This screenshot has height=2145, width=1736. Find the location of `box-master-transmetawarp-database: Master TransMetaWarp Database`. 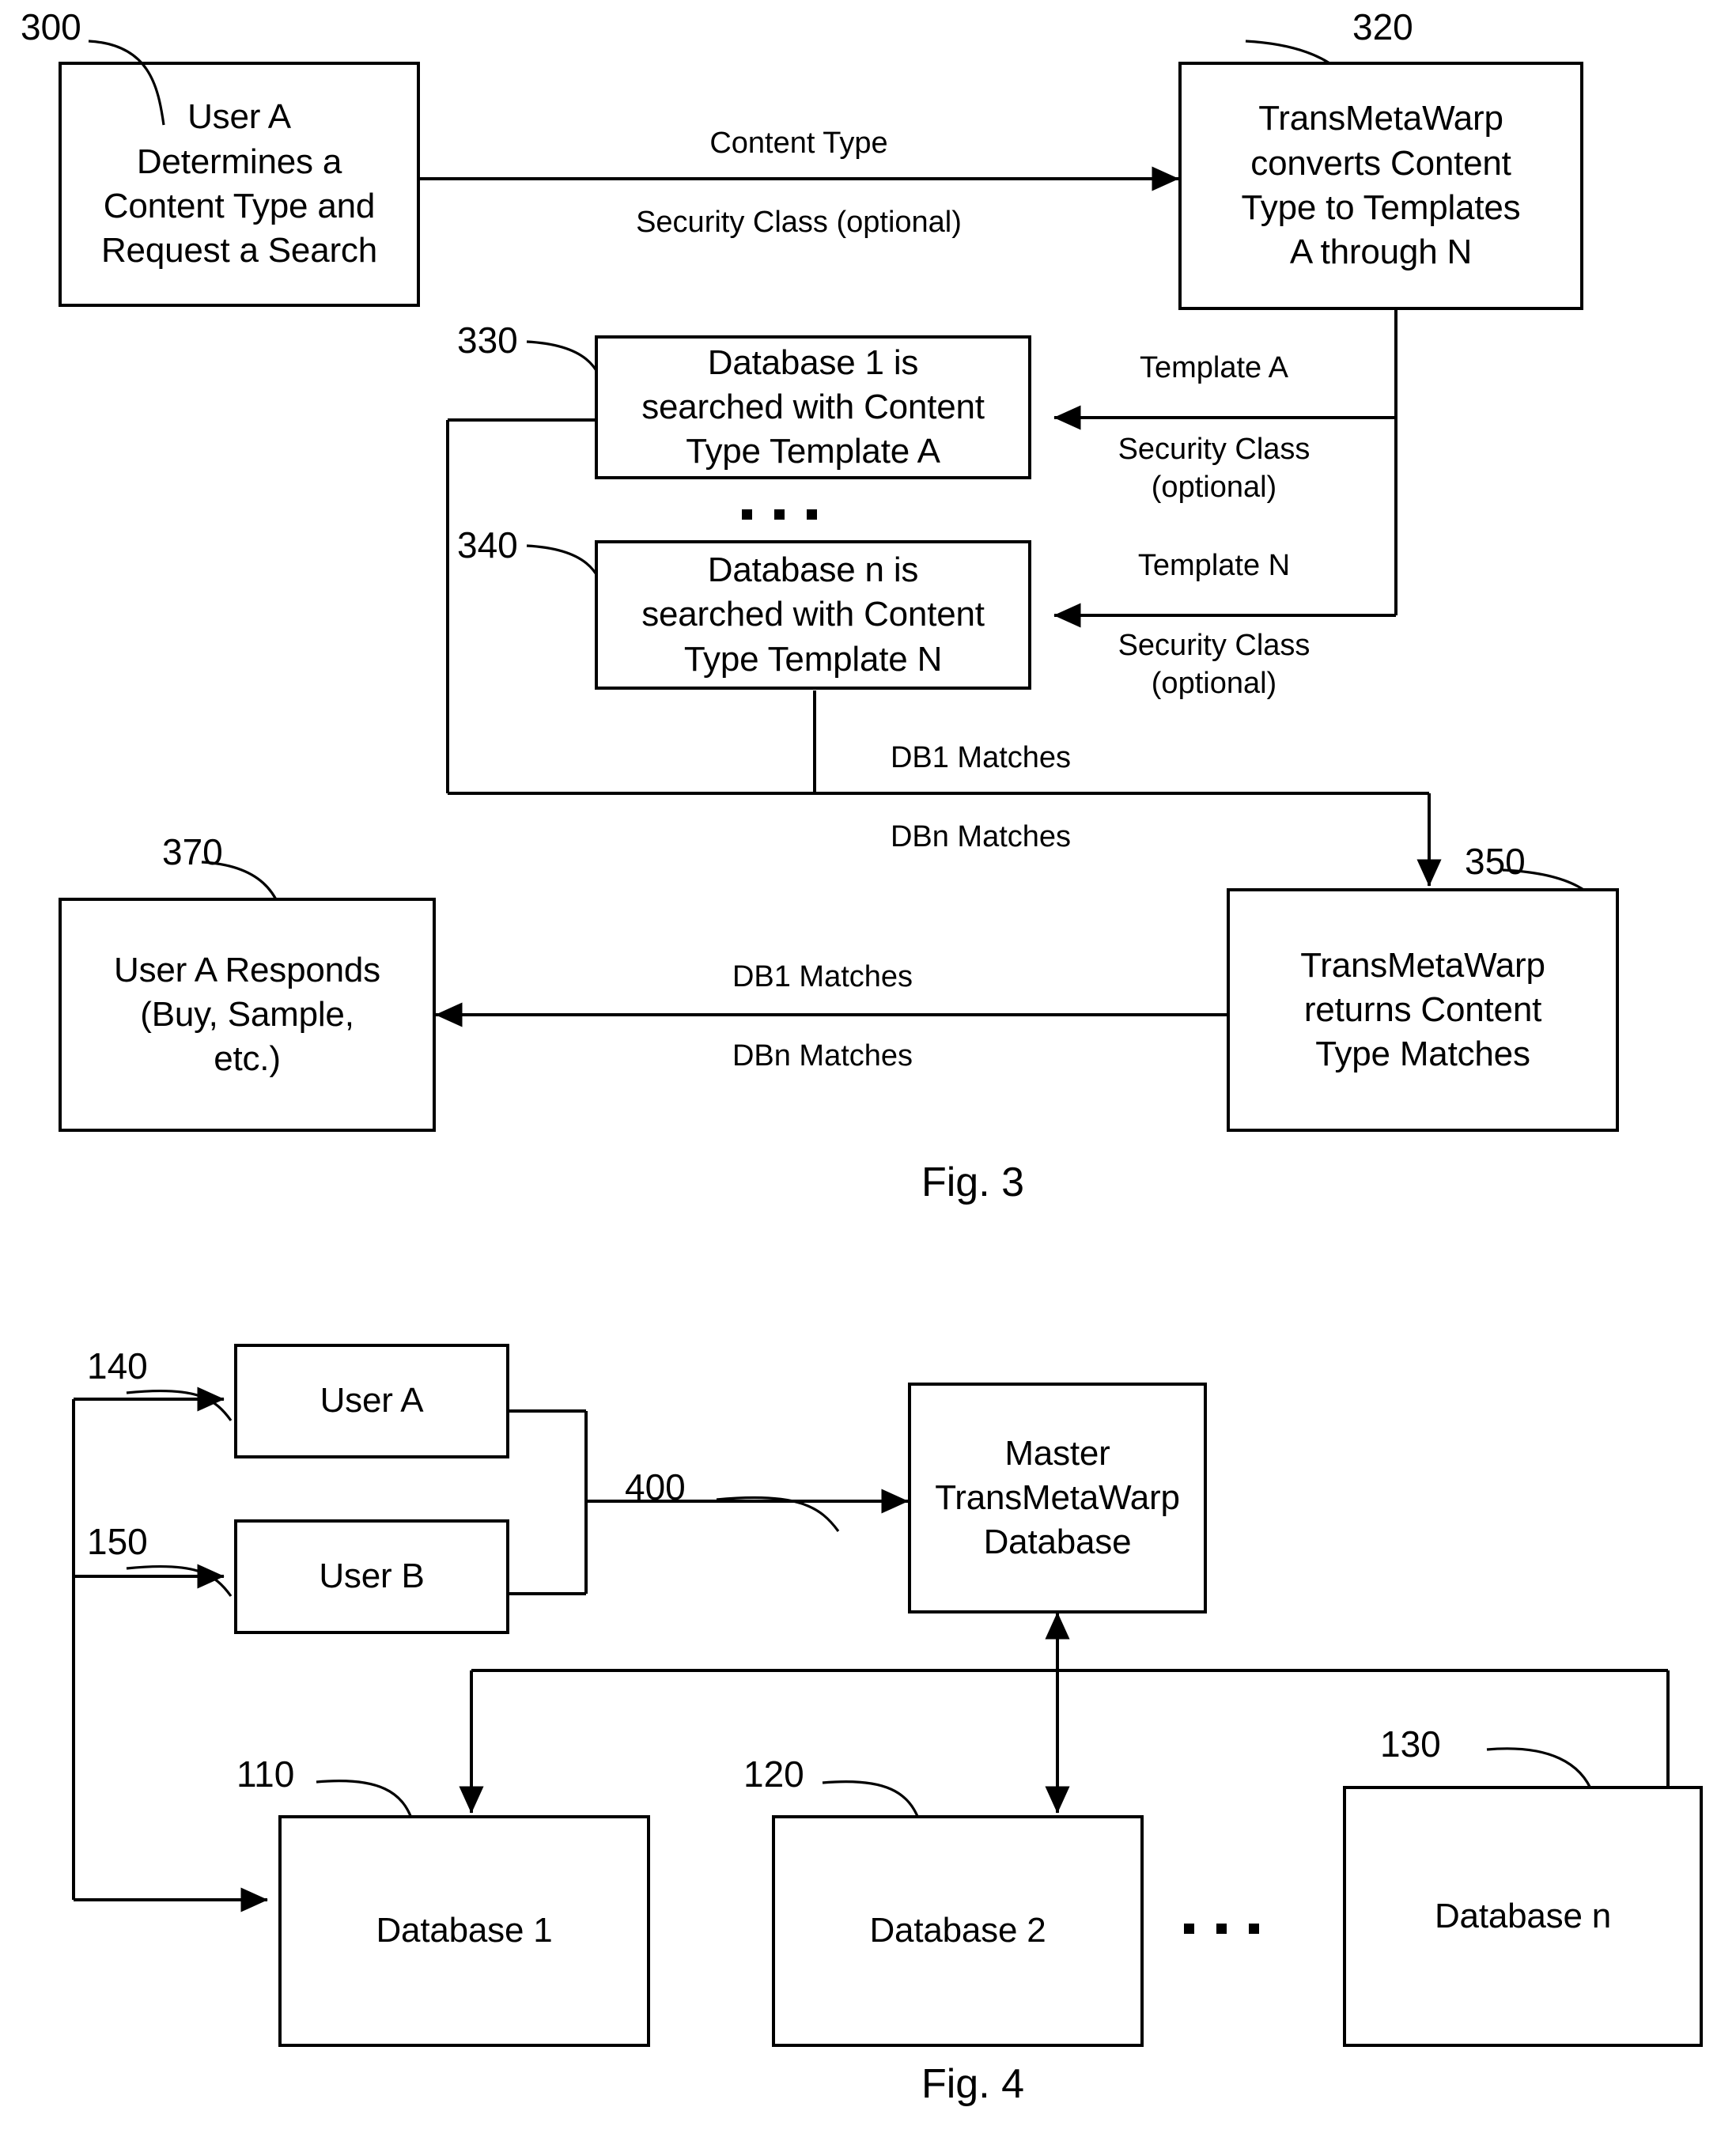

box-master-transmetawarp-database: Master TransMetaWarp Database is located at coordinates (1057, 1498).